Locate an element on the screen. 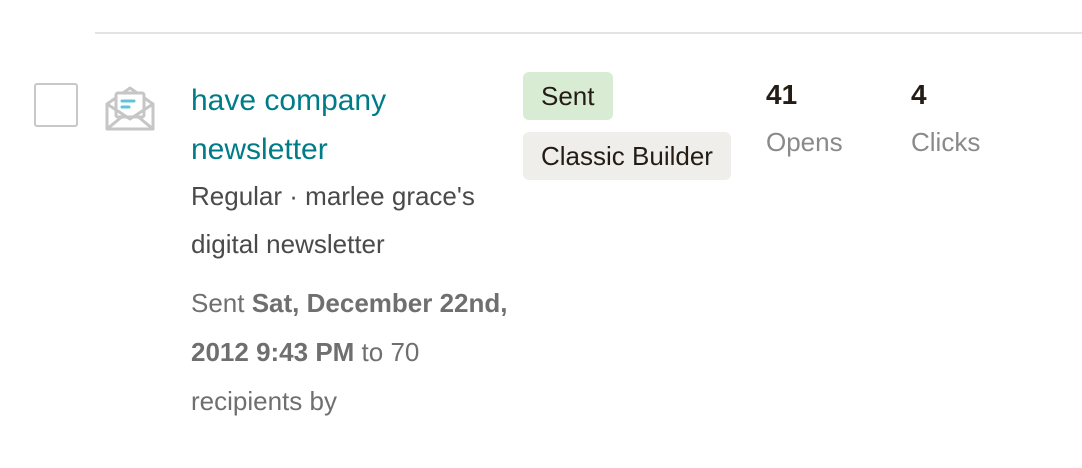 The image size is (1082, 468). top-divider is located at coordinates (588, 33).